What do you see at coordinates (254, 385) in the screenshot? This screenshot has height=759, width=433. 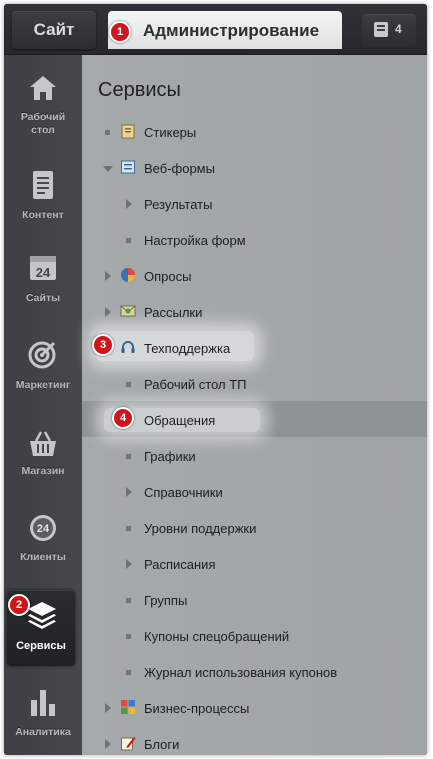 I see `menu-item-support-desktop: Рабочий стол ТП` at bounding box center [254, 385].